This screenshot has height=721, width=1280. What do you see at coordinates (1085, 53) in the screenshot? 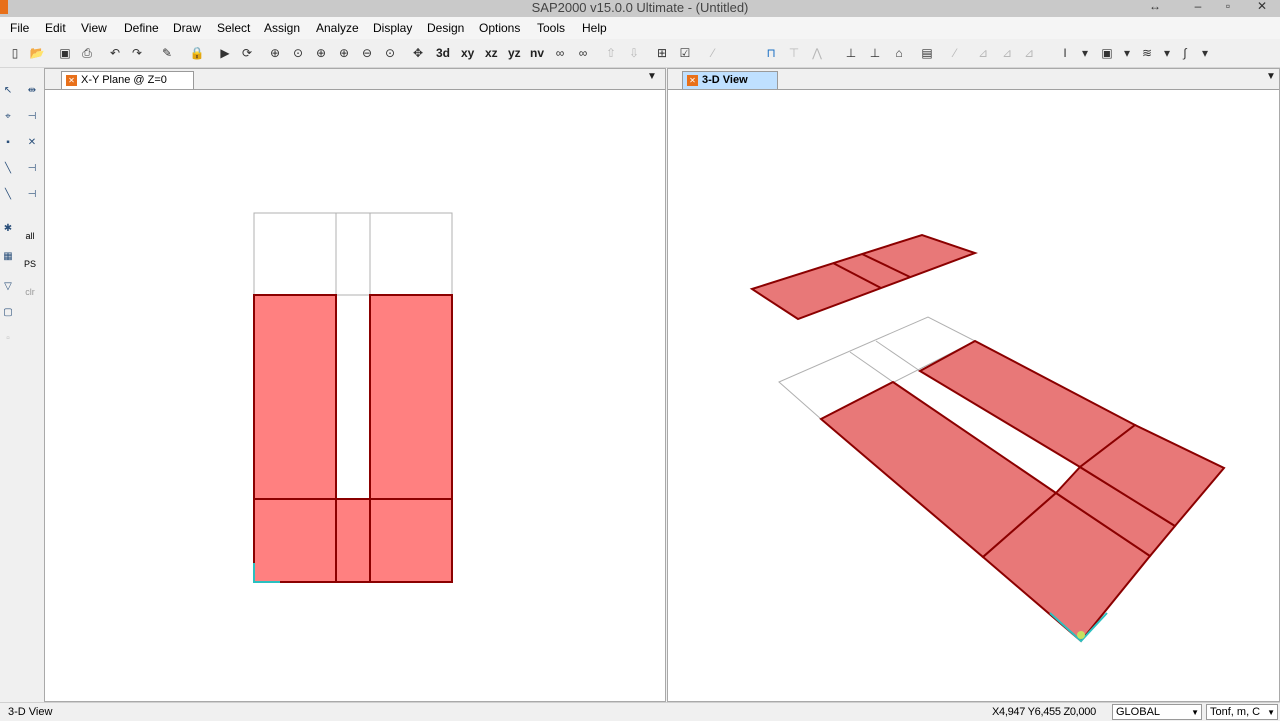
I see `section-dropdown-icon: ▾` at bounding box center [1085, 53].